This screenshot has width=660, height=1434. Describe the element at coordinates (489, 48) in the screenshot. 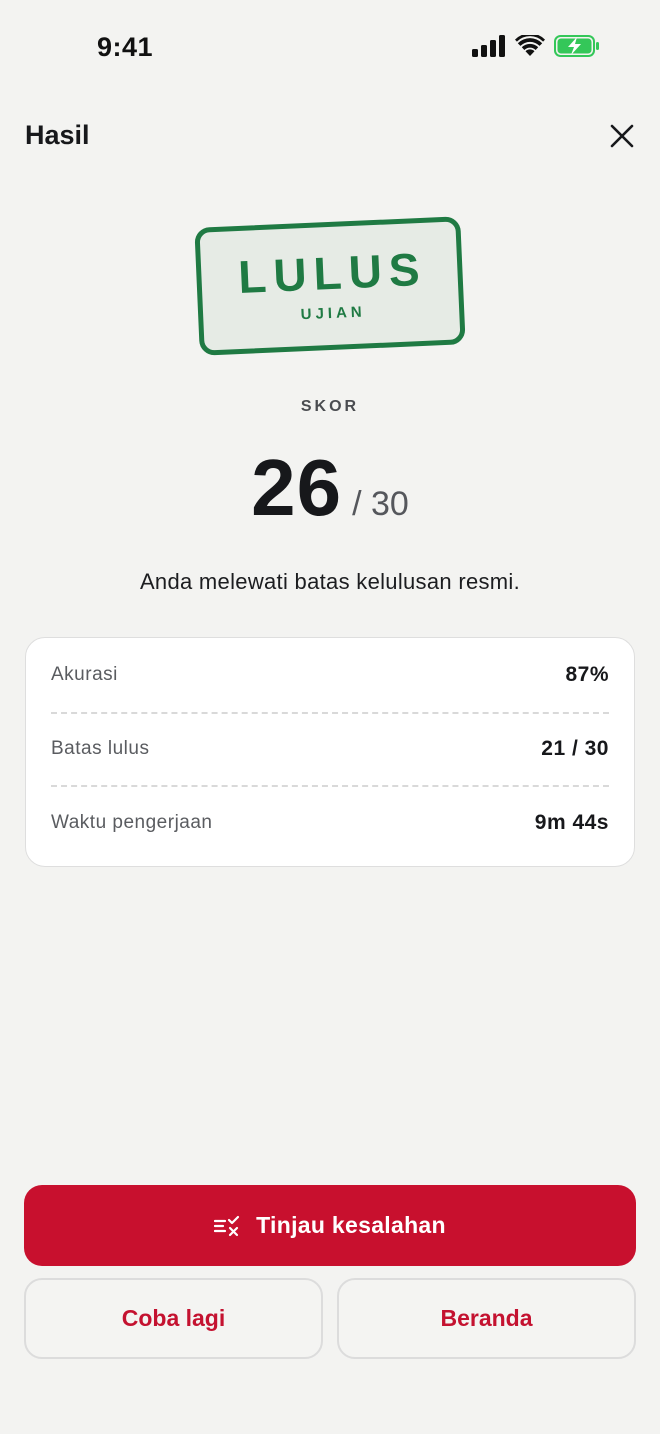

I see `cellular-signal-icon` at that location.